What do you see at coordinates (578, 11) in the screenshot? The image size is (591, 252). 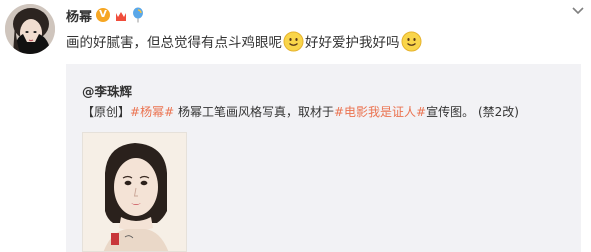 I see `chevron-down-icon` at bounding box center [578, 11].